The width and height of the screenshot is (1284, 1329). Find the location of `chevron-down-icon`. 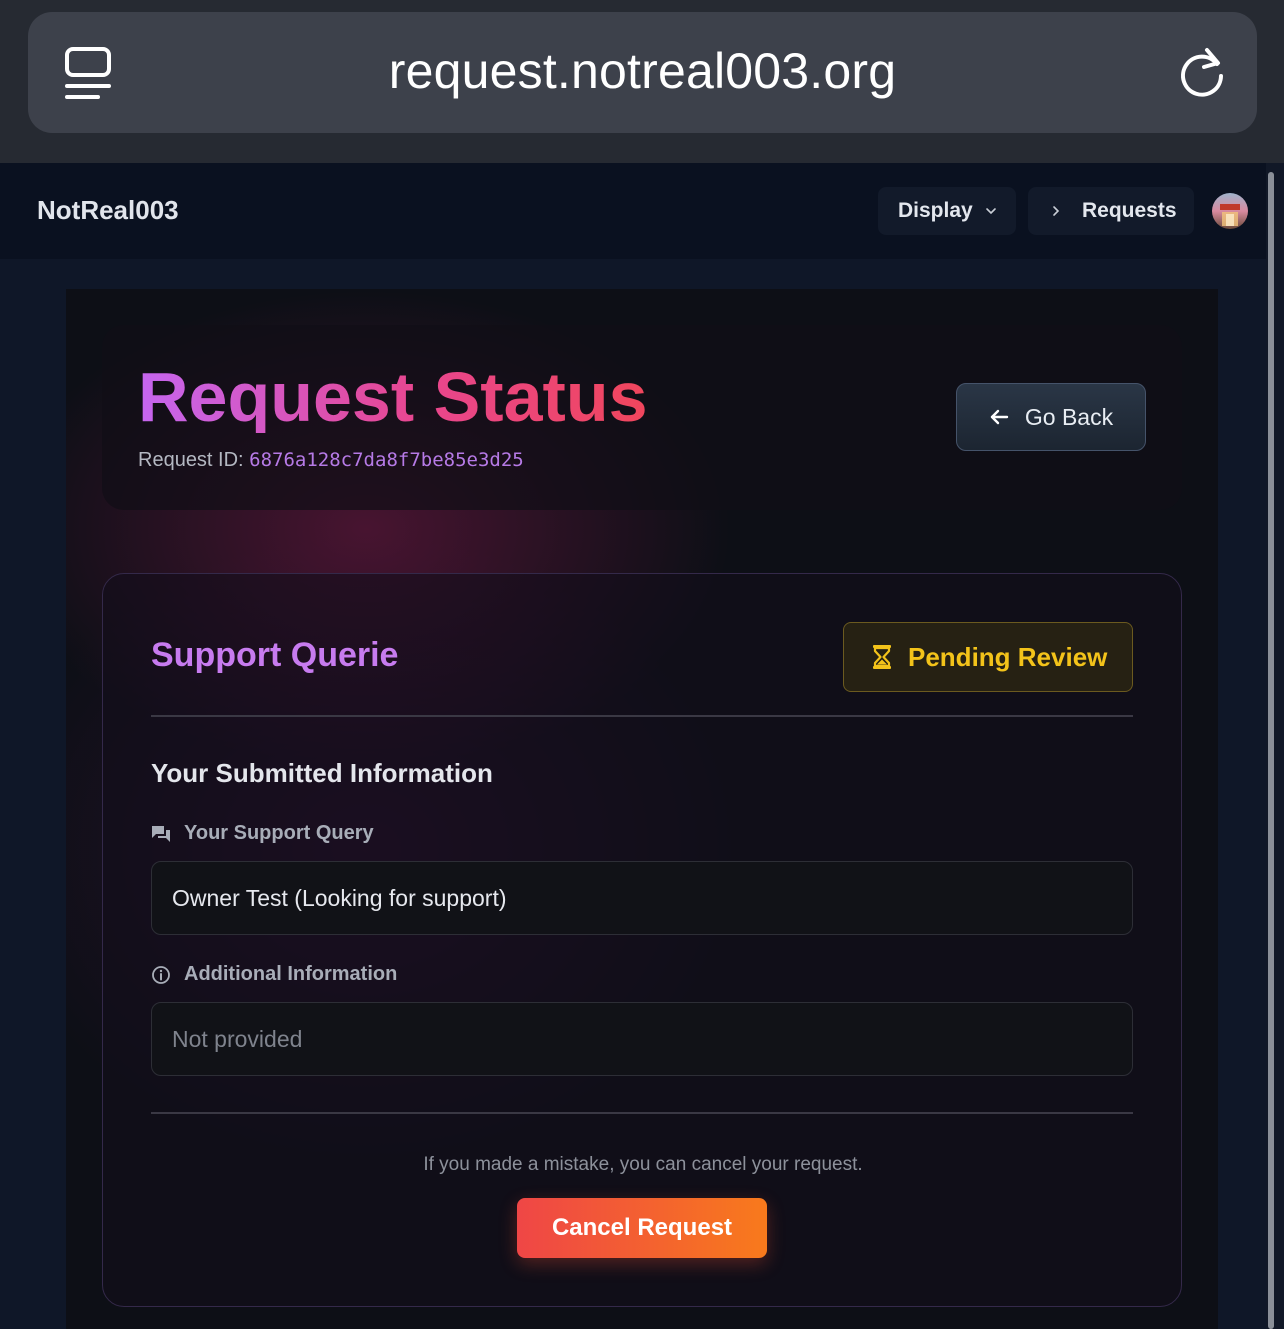

chevron-down-icon is located at coordinates (990, 211).